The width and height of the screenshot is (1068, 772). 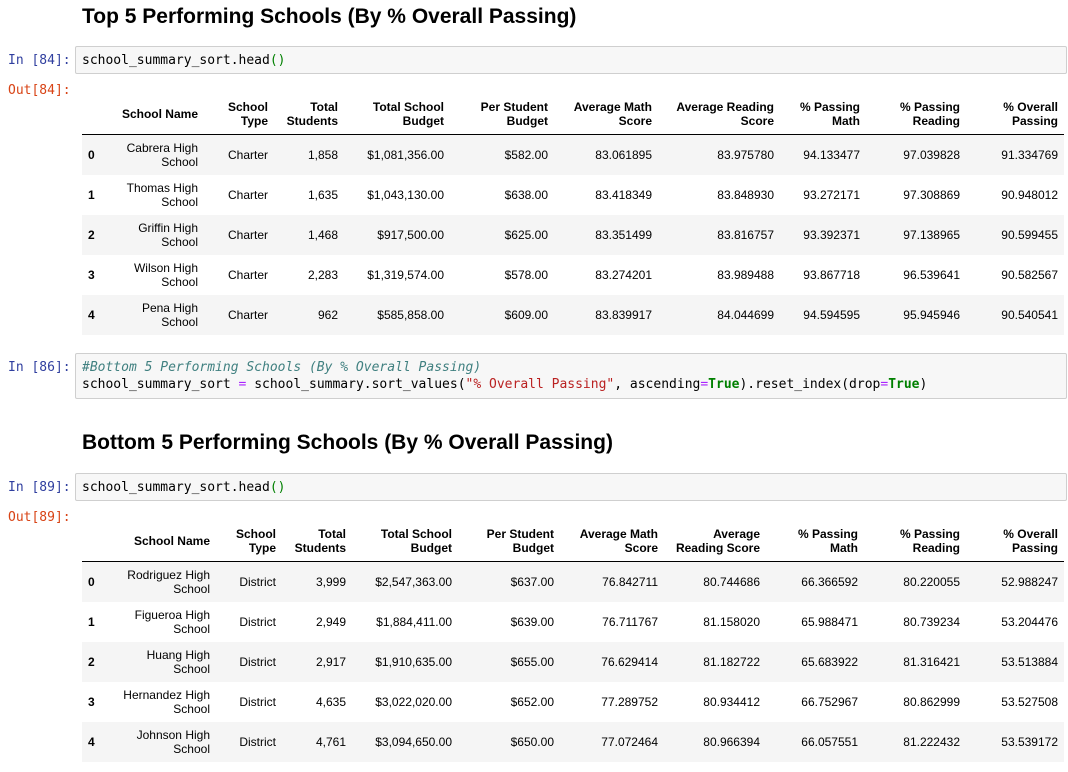 I want to click on cell-name: Hernandez High School, so click(x=166, y=701).